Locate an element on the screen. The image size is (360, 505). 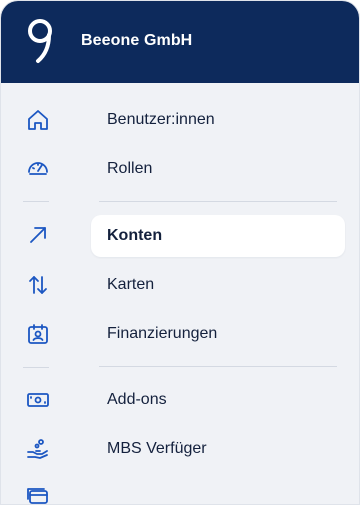
menu-item-karten: Karten is located at coordinates (218, 285).